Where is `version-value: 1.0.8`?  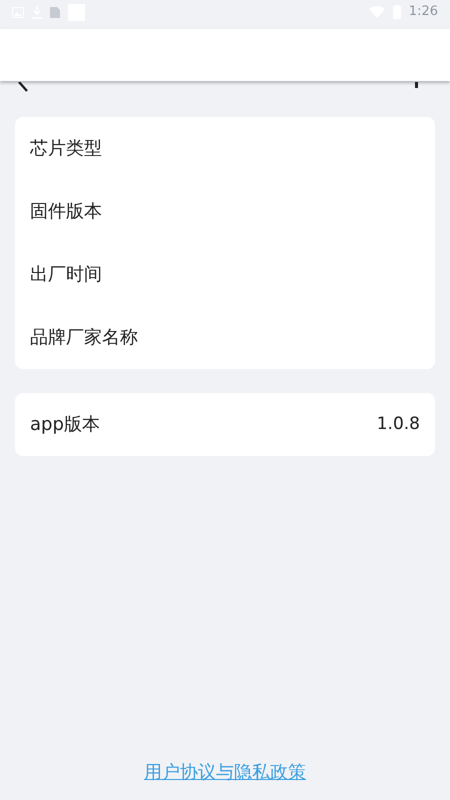
version-value: 1.0.8 is located at coordinates (398, 424).